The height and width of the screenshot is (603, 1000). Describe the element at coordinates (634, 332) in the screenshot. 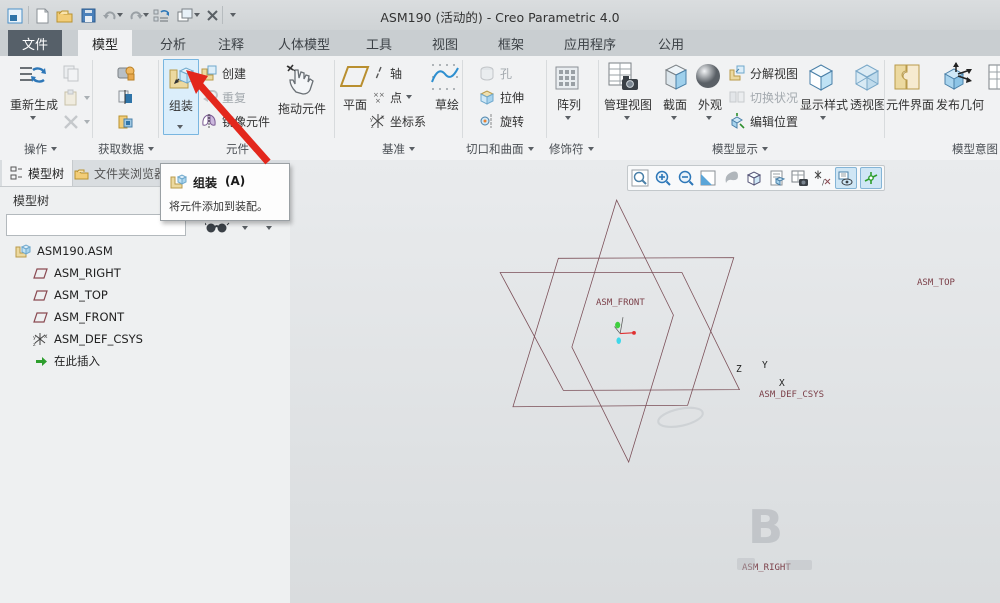

I see `x-axis-handle` at that location.